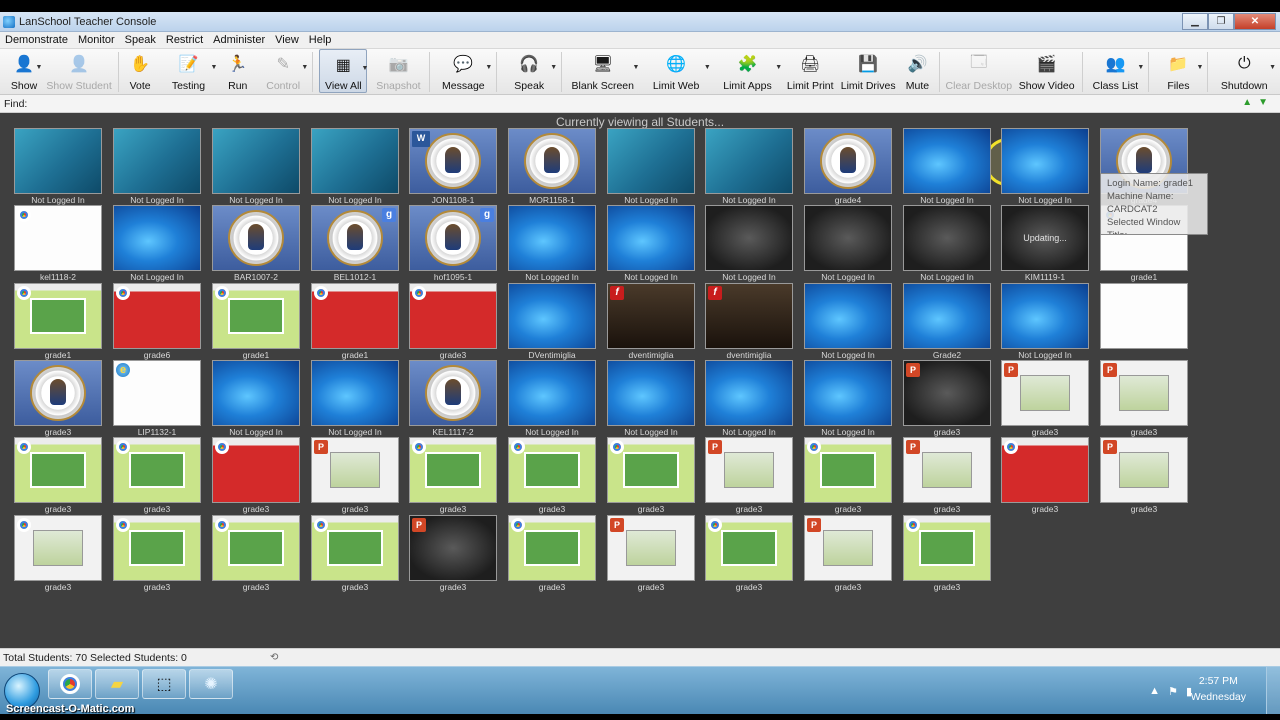 The image size is (1280, 720). I want to click on run-button: 🏃 Run, so click(237, 71).